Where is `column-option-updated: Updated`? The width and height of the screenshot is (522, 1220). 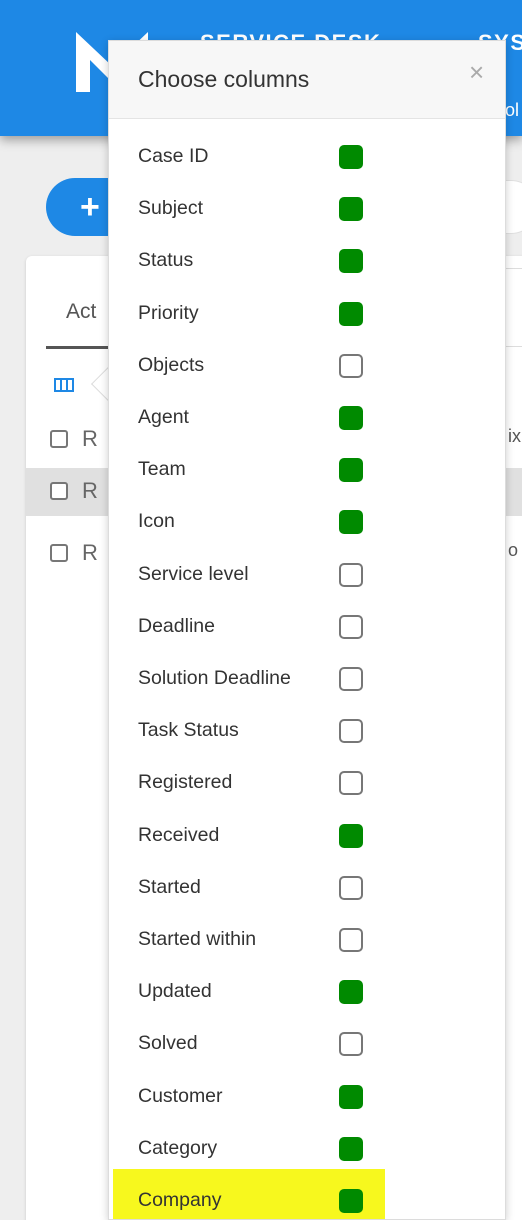 column-option-updated: Updated is located at coordinates (307, 992).